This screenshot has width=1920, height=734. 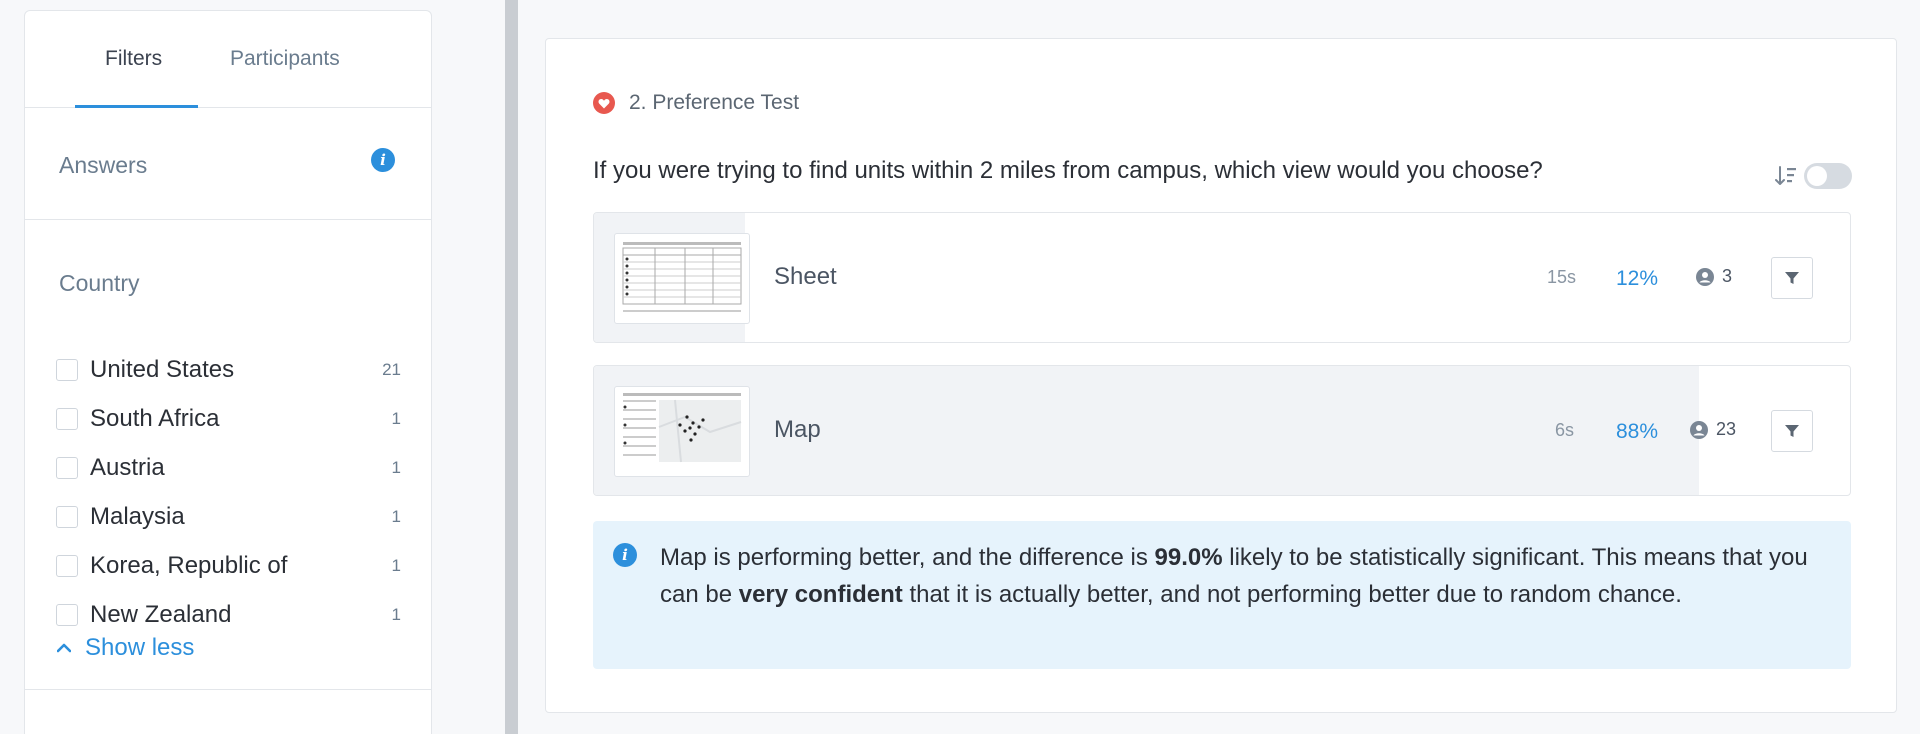 I want to click on toggle-knob, so click(x=1817, y=176).